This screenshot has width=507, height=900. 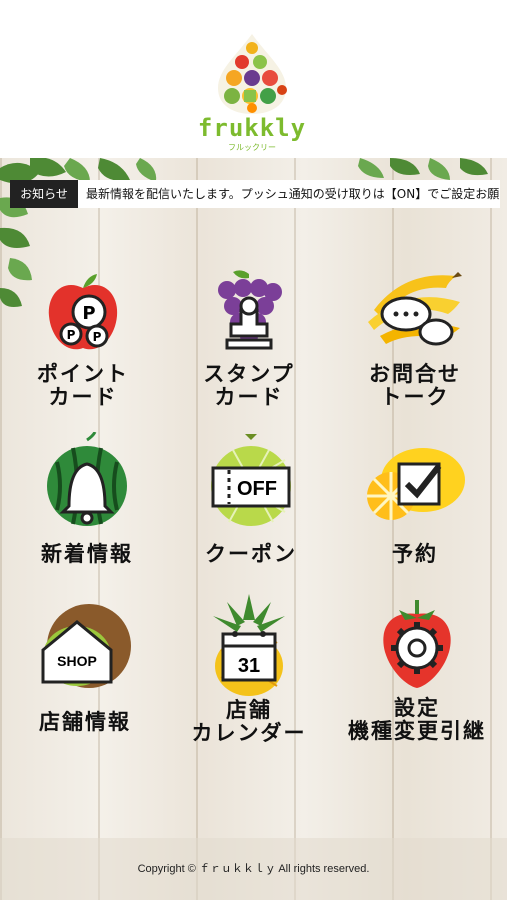 I want to click on stamp-card-label: スタンプ カード, so click(x=249, y=385).